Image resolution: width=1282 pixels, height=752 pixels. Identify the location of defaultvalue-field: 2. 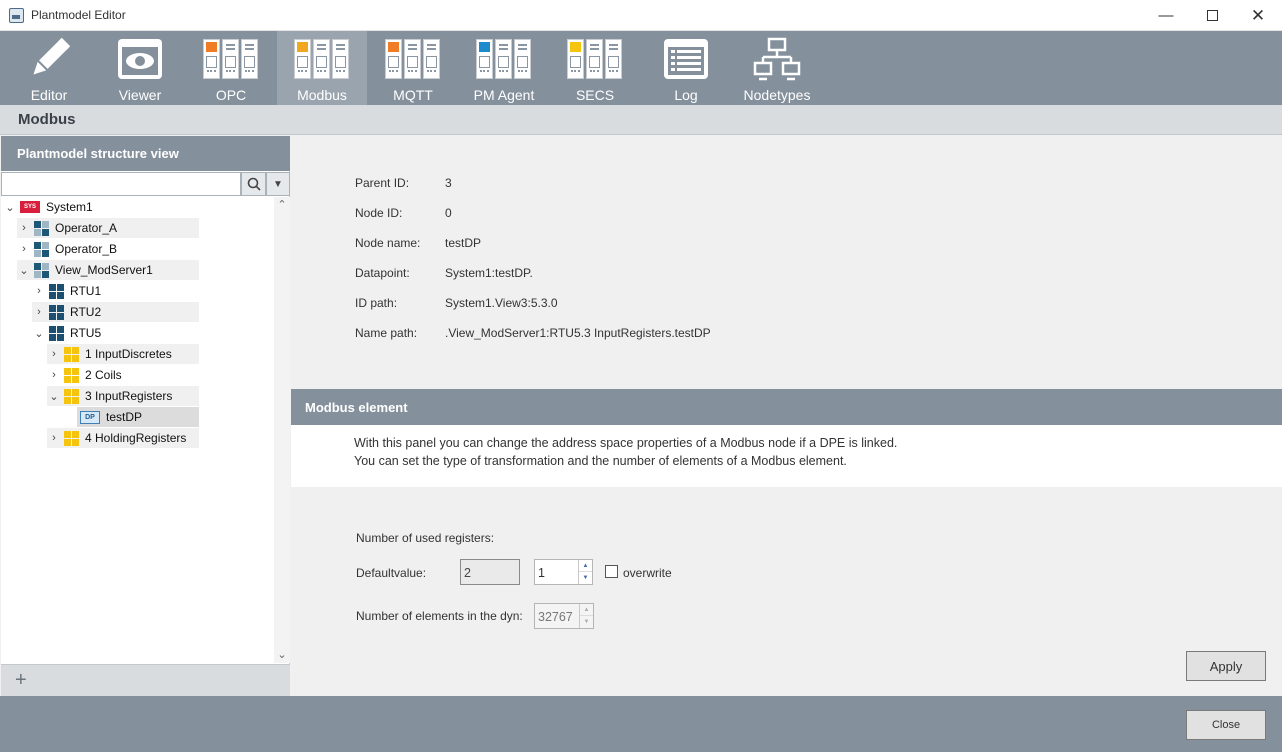
(490, 572).